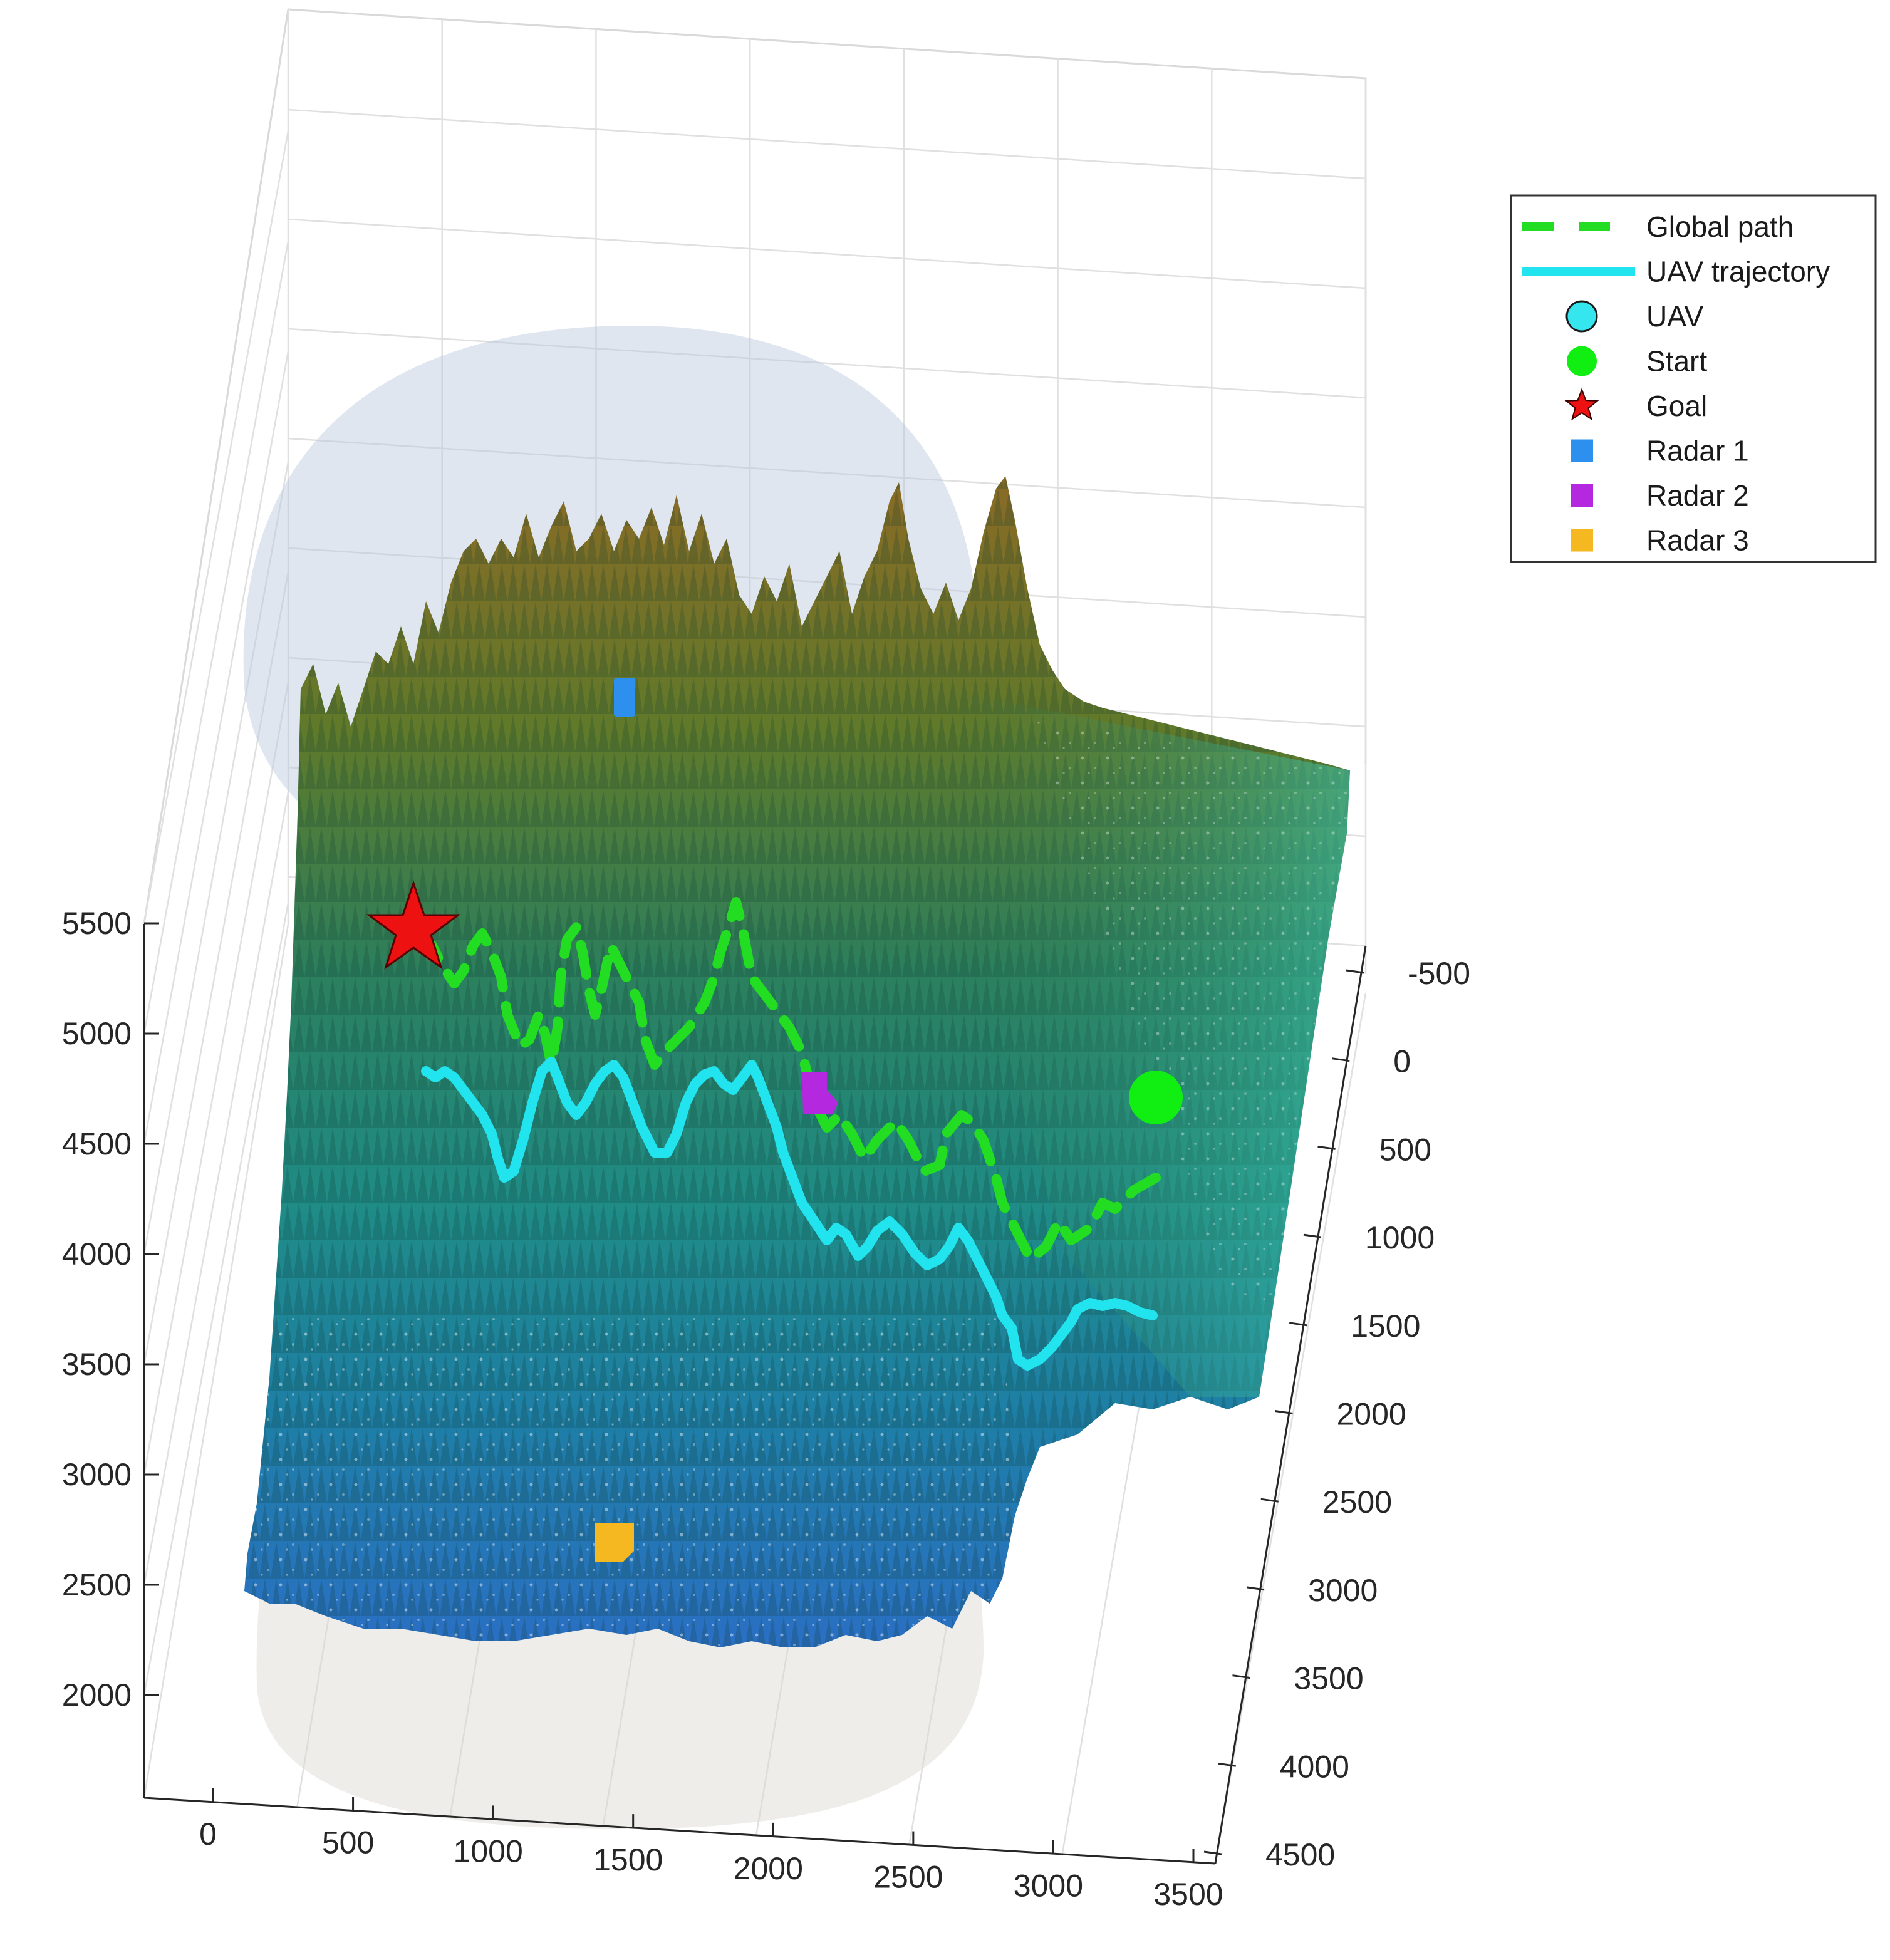 The width and height of the screenshot is (1890, 1960). Describe the element at coordinates (1697, 451) in the screenshot. I see `legend-label: Radar 1` at that location.